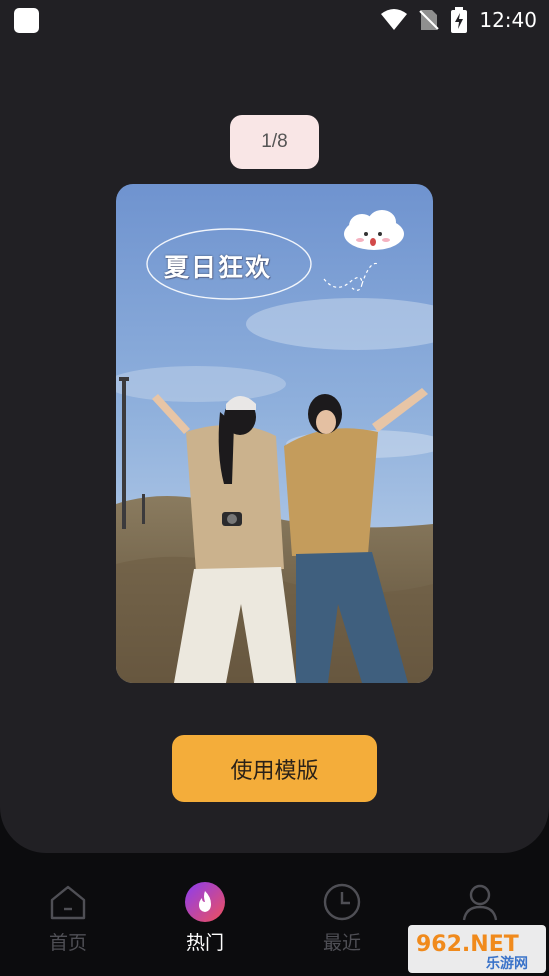 This screenshot has width=549, height=976. Describe the element at coordinates (508, 20) in the screenshot. I see `status-time: 12:40` at that location.